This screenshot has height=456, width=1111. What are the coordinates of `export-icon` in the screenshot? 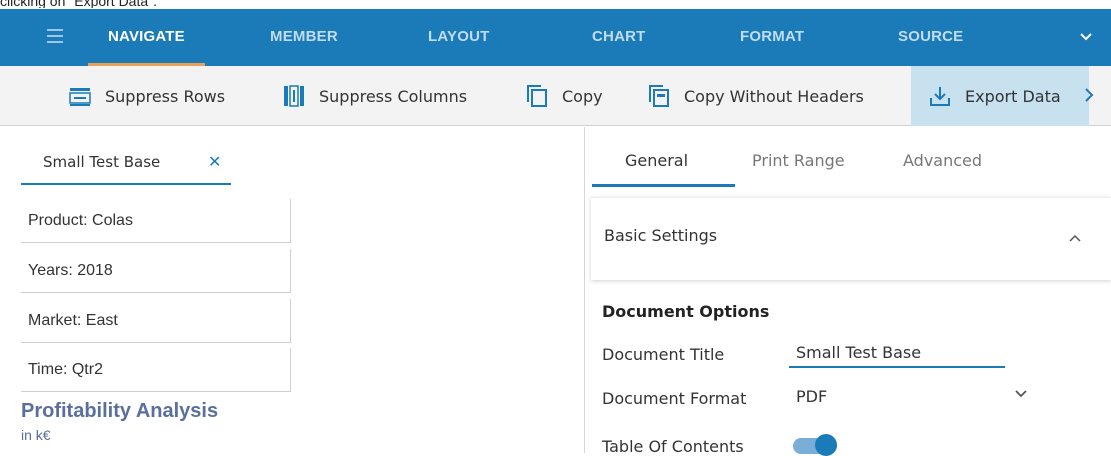 It's located at (940, 96).